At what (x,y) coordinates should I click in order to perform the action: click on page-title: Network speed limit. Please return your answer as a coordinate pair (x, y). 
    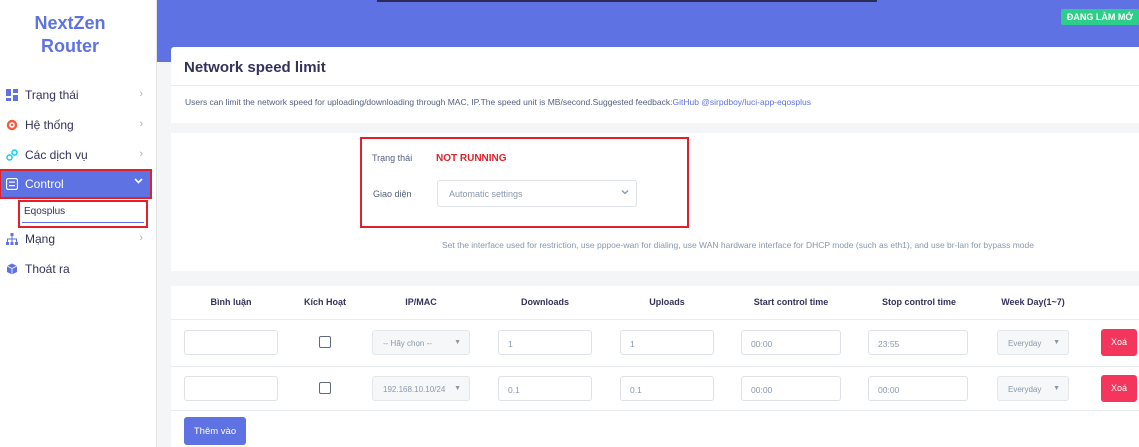
    Looking at the image, I should click on (255, 67).